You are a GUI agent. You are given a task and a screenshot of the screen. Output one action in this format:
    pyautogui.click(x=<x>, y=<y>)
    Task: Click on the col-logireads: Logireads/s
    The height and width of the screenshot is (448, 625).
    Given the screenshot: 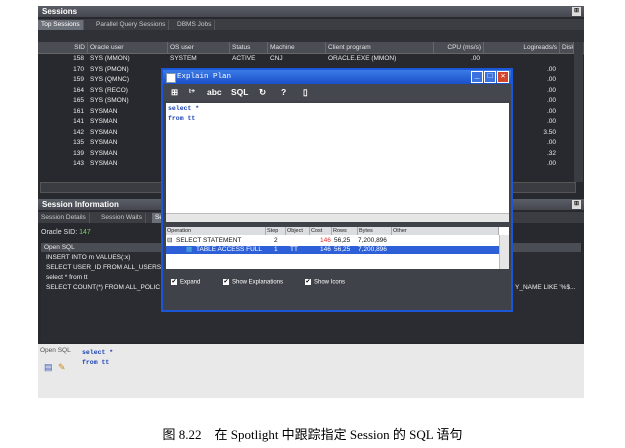 What is the action you would take?
    pyautogui.click(x=522, y=47)
    